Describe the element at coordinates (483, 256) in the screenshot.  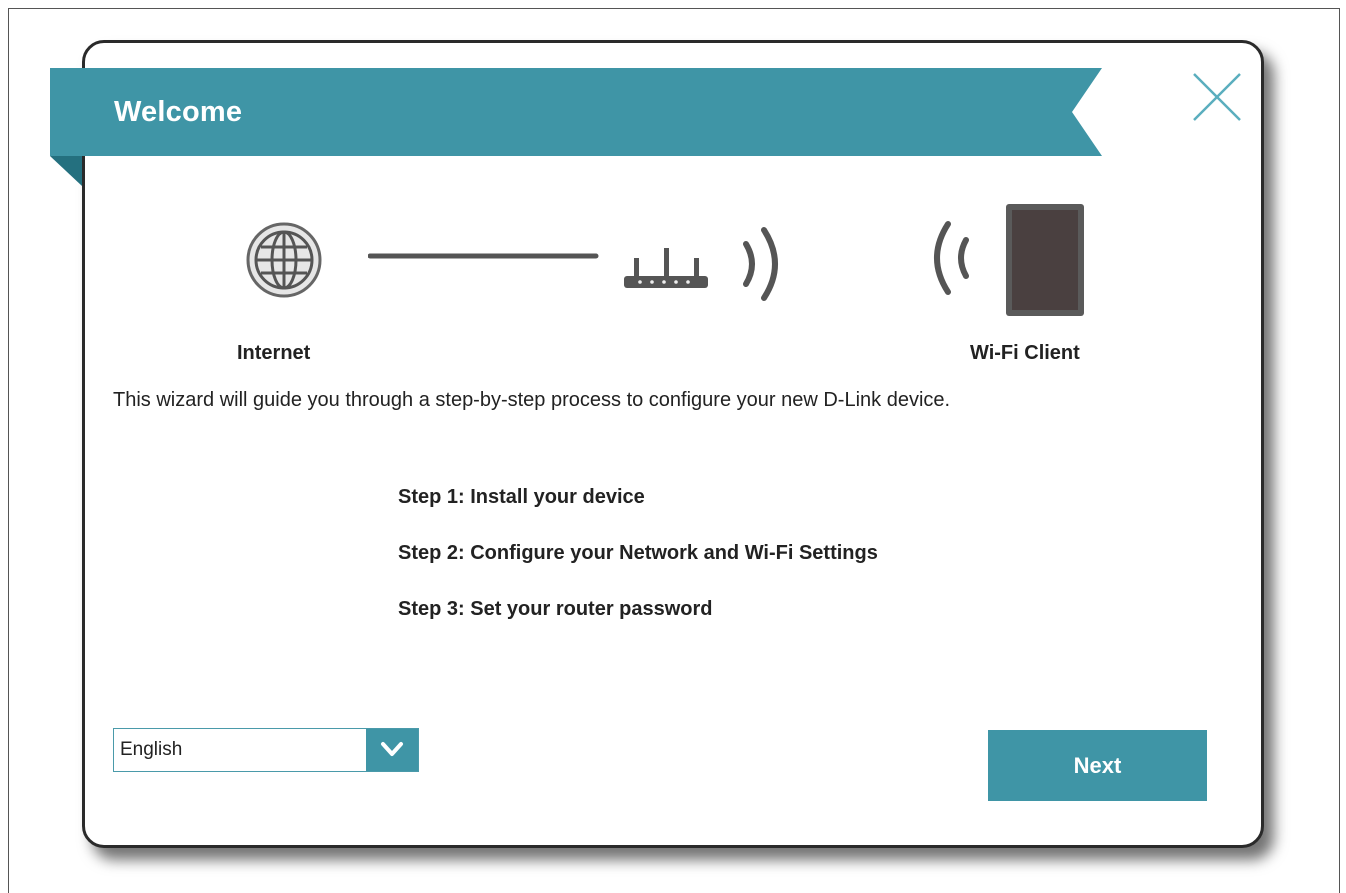
I see `connection-line` at that location.